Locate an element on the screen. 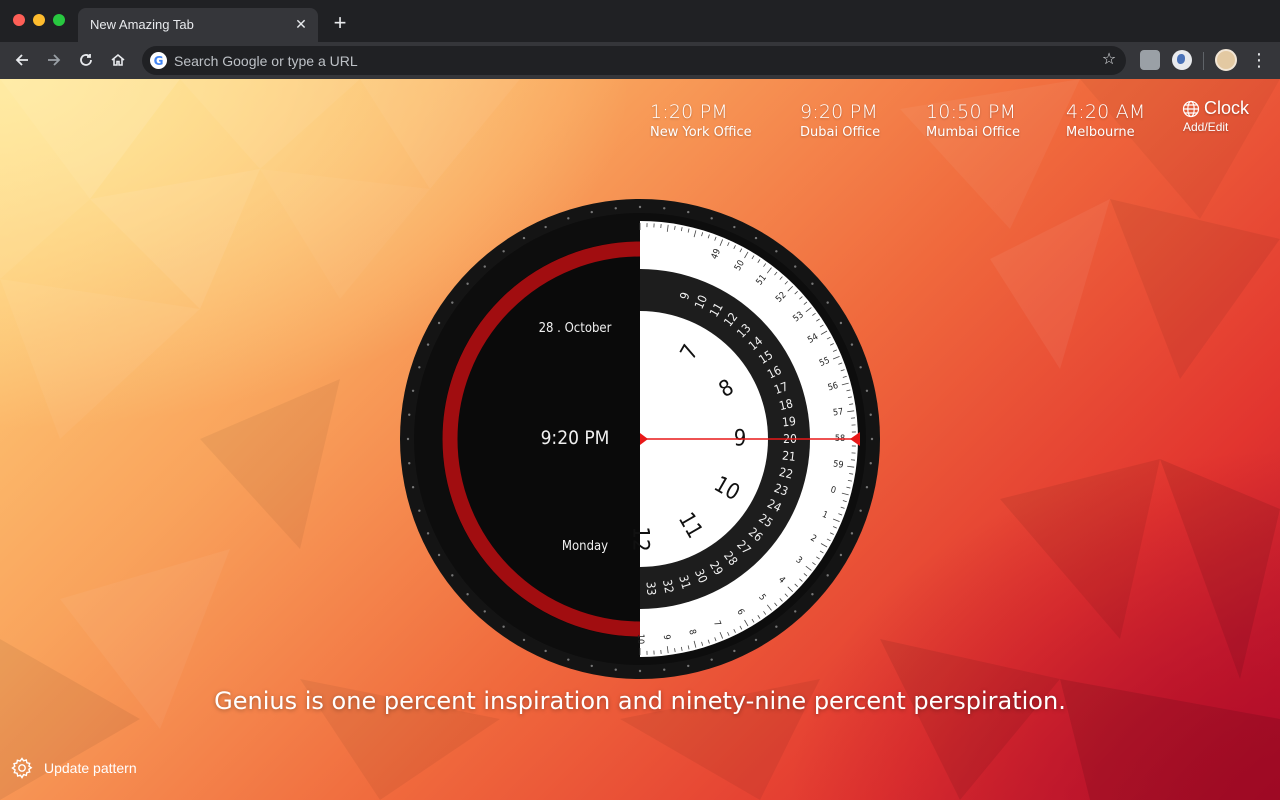 This screenshot has height=800, width=1280. update-pattern-button: Update pattern is located at coordinates (73, 768).